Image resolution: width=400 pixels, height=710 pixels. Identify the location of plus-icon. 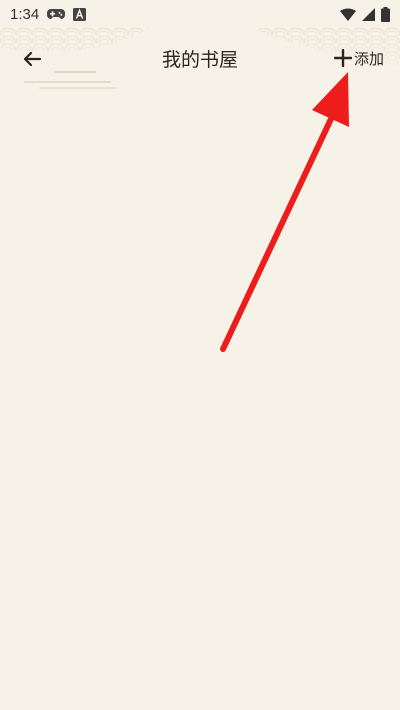
(342, 58).